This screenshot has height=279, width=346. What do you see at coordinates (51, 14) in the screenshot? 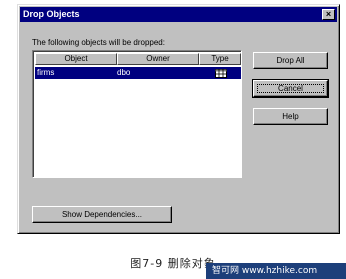
I see `dialog-title: Drop Objects` at bounding box center [51, 14].